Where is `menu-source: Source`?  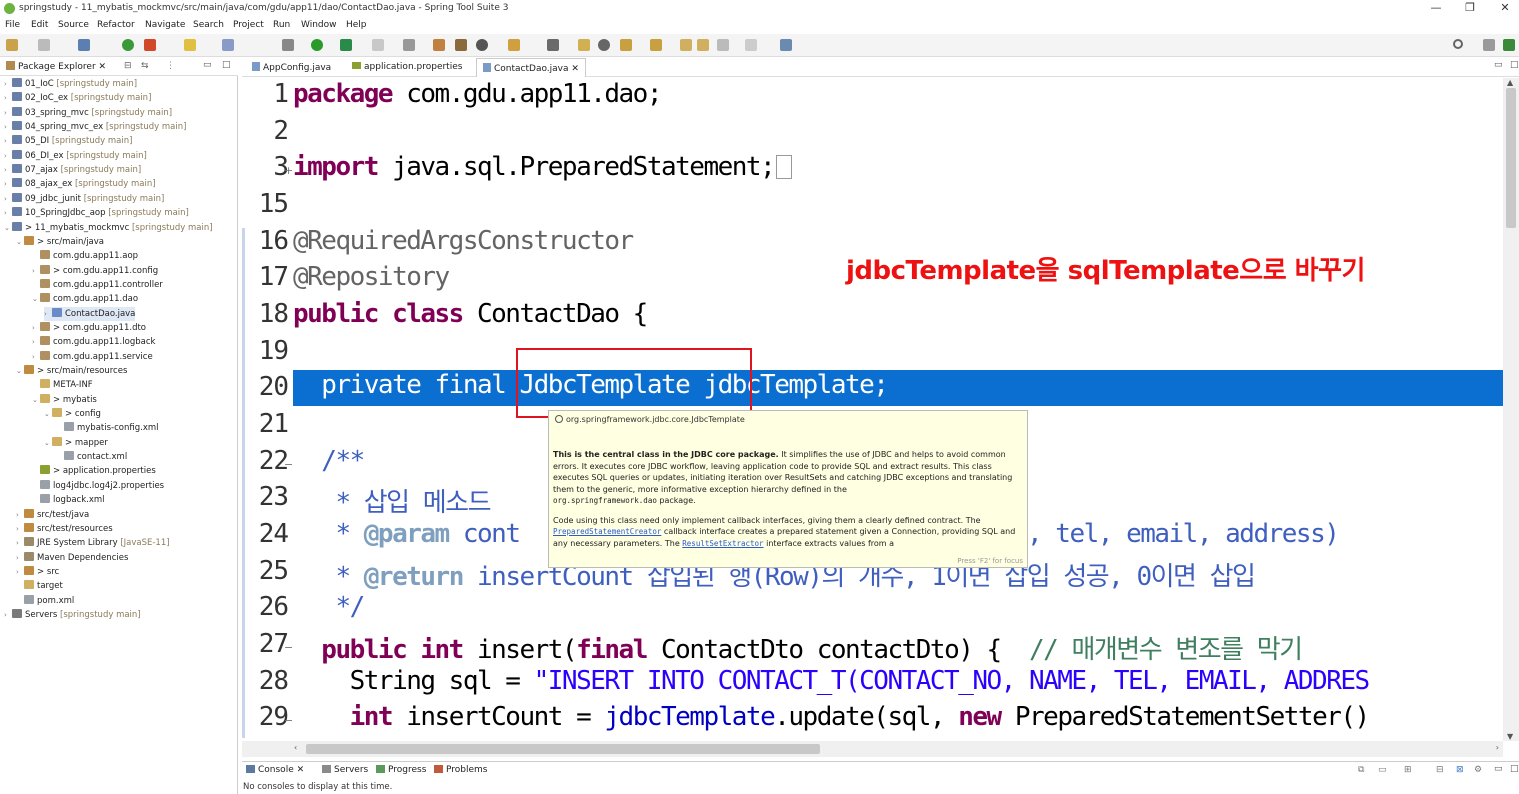
menu-source: Source is located at coordinates (73, 25).